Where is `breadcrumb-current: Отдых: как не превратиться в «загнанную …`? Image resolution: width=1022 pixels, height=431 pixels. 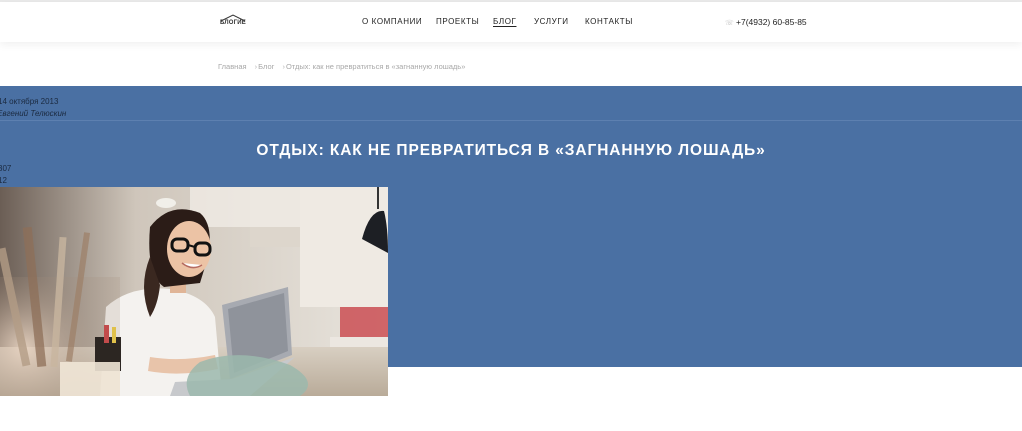
breadcrumb-current: Отдых: как не превратиться в «загнанную … is located at coordinates (375, 66).